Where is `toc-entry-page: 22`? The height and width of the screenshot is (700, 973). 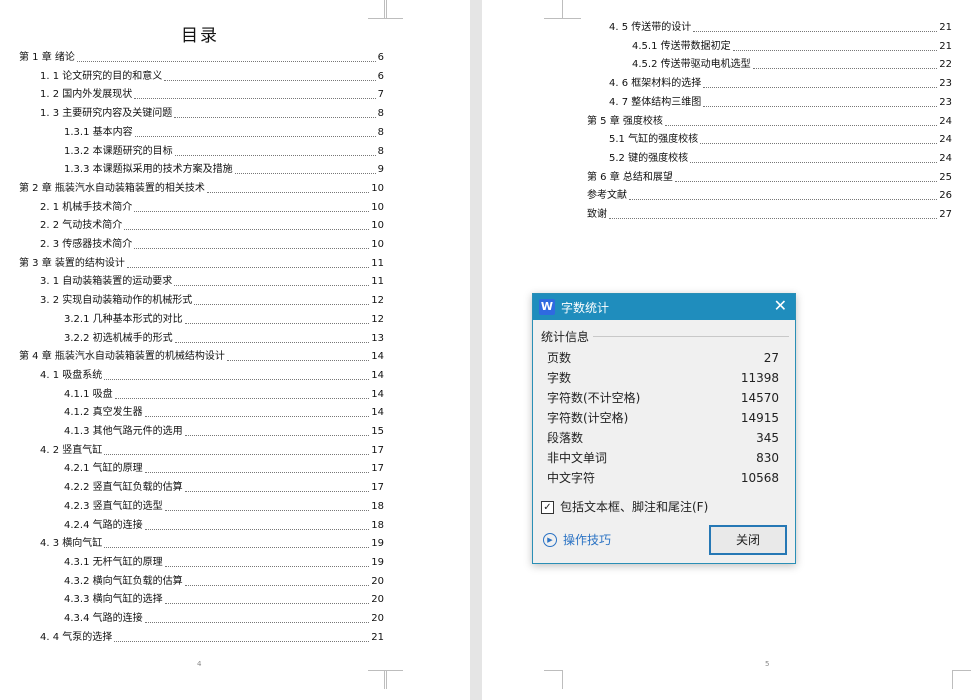
toc-entry-page: 22 is located at coordinates (945, 65).